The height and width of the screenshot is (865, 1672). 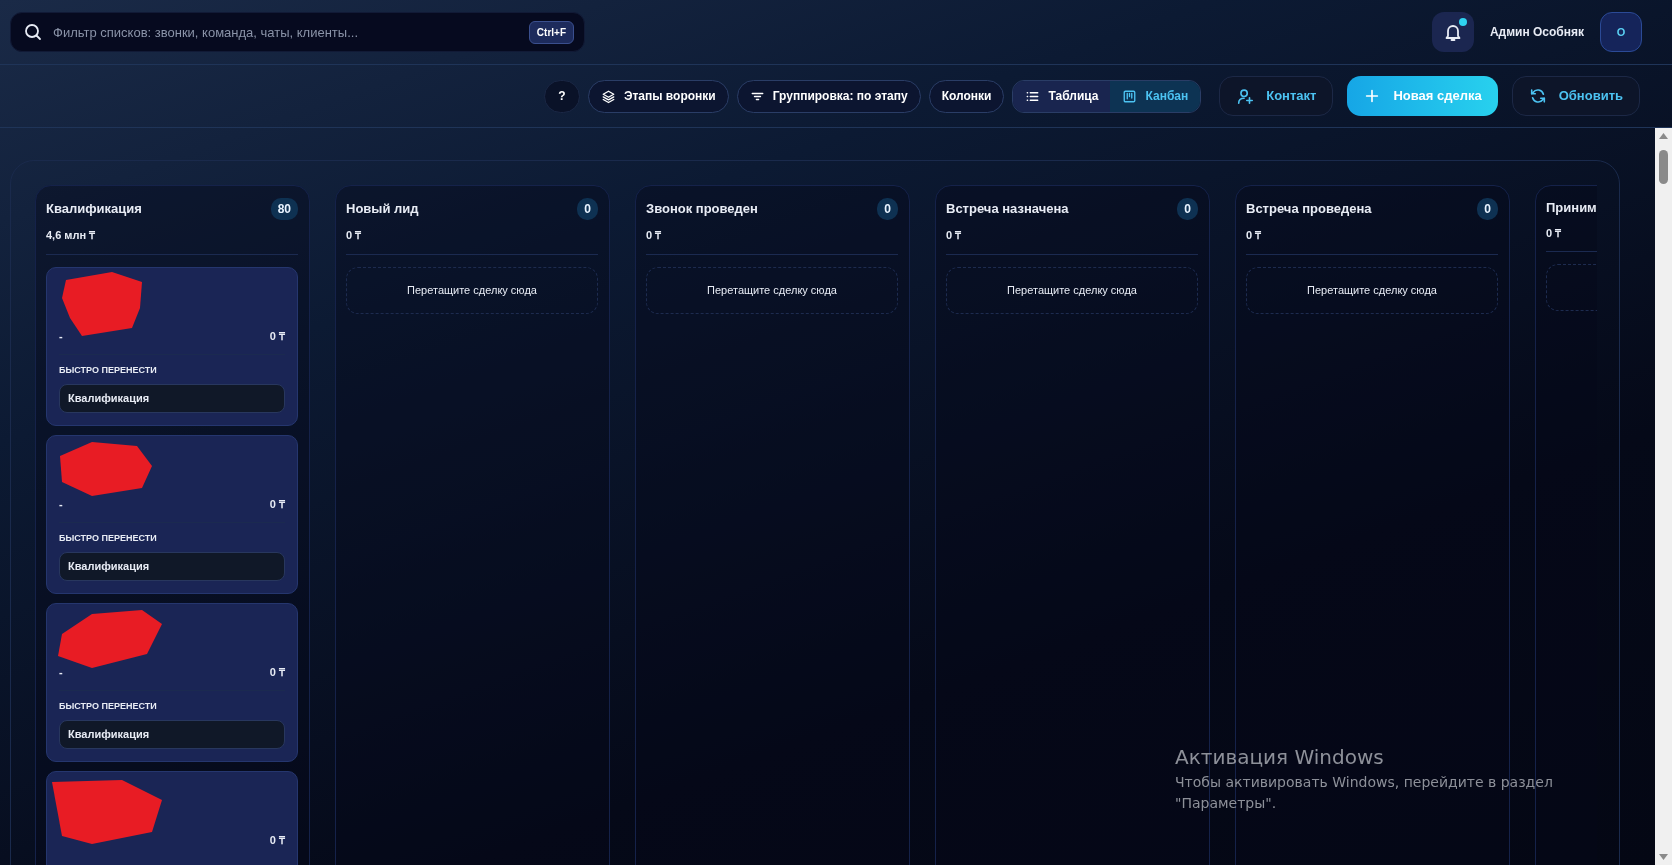 What do you see at coordinates (1571, 208) in the screenshot?
I see `column-title: Приним` at bounding box center [1571, 208].